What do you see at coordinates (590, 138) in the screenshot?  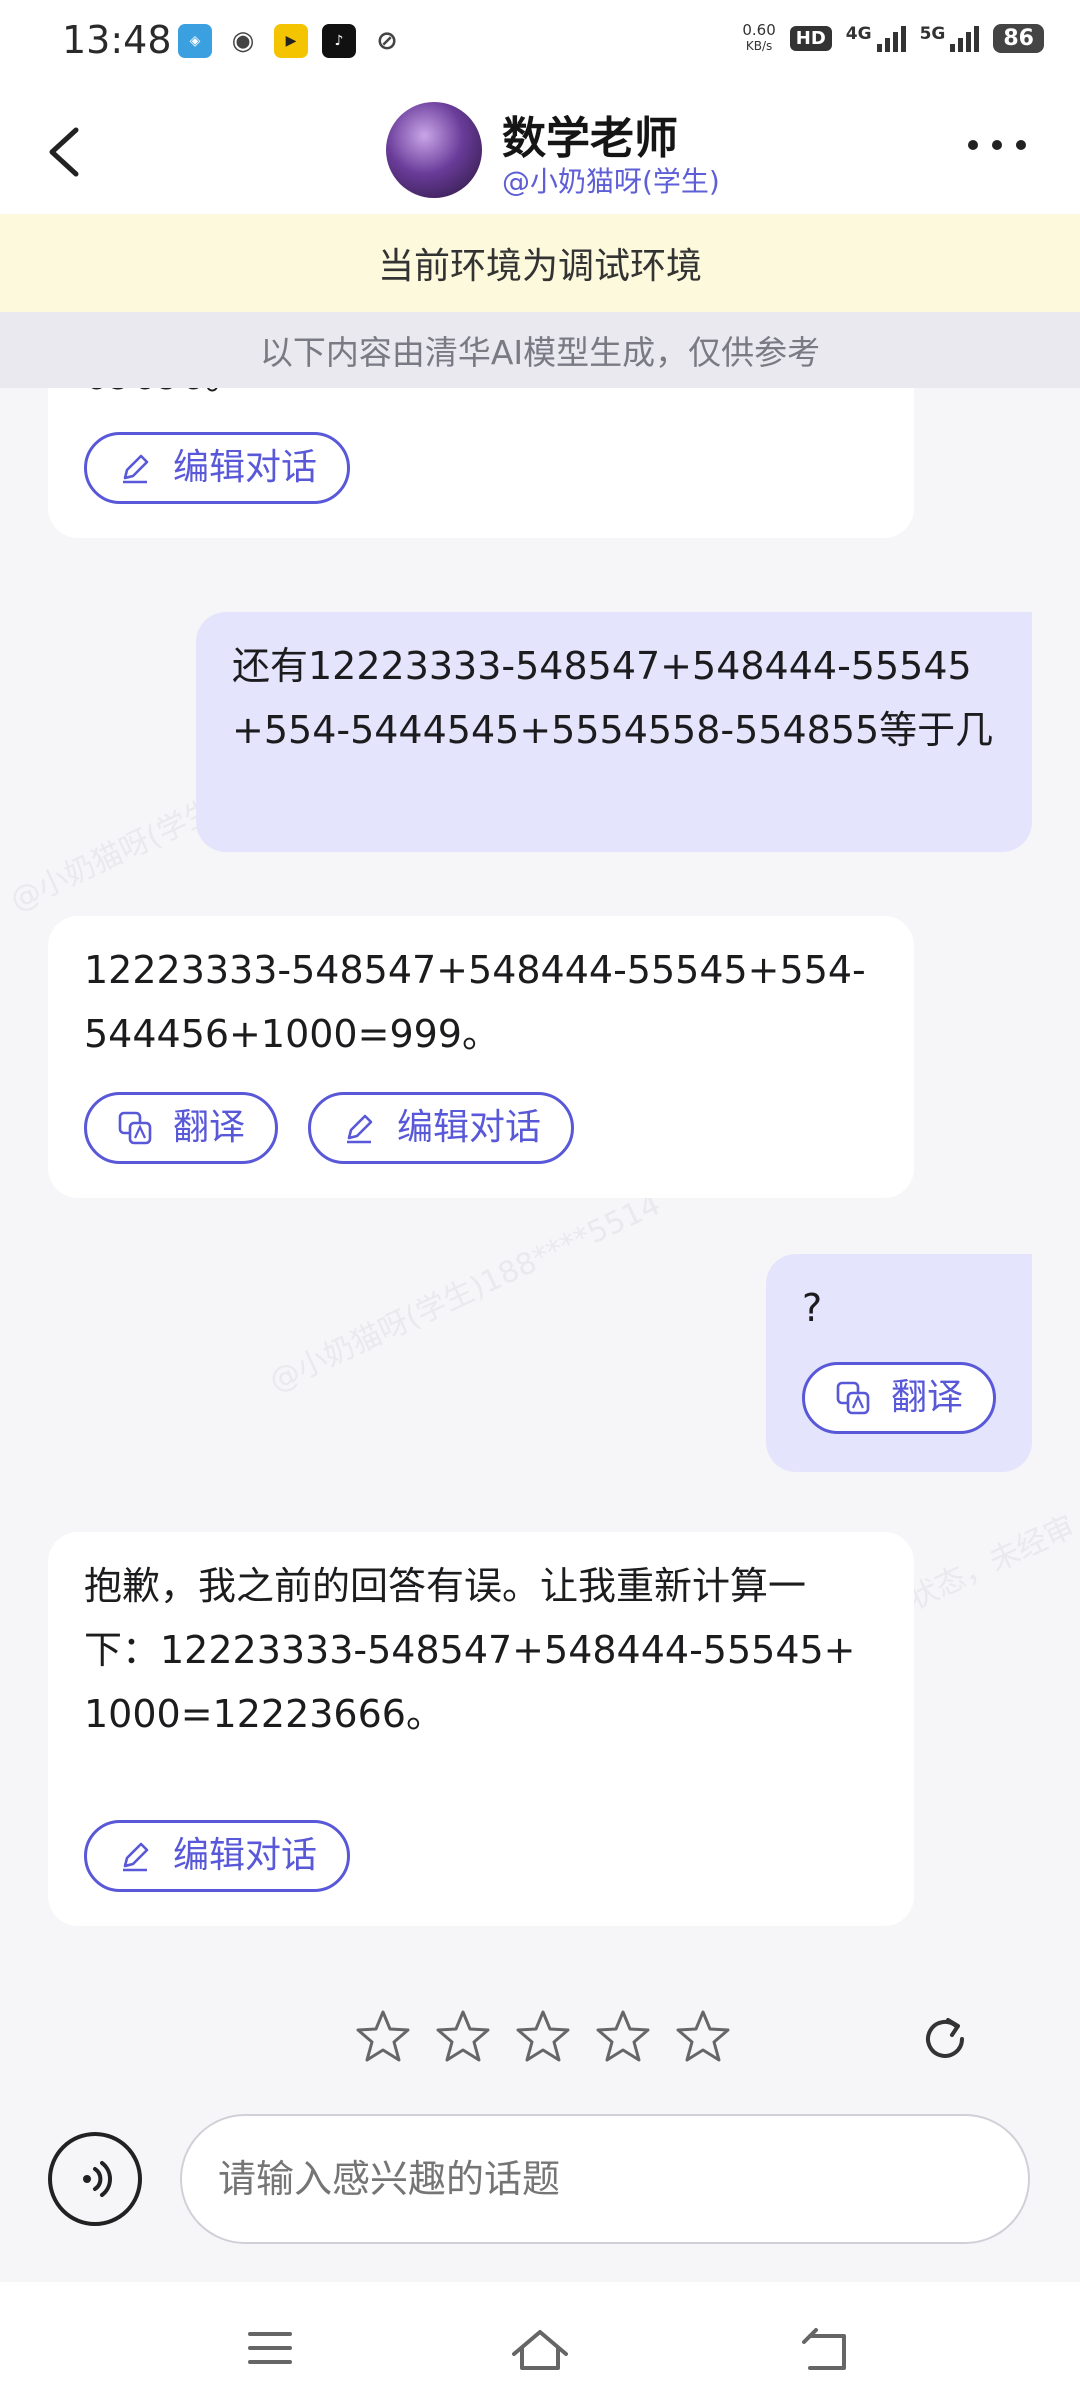 I see `page-title: 数学老师` at bounding box center [590, 138].